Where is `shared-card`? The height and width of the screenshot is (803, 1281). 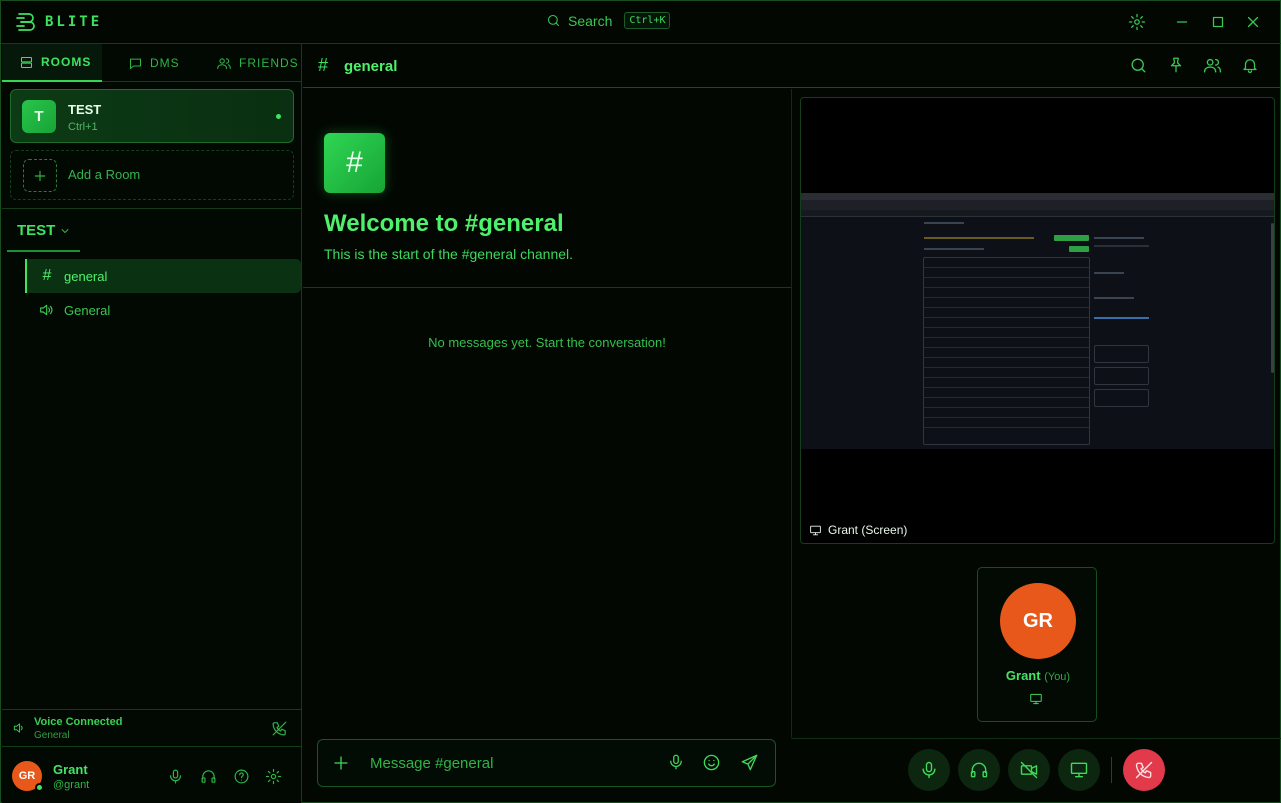
shared-card is located at coordinates (1121, 354).